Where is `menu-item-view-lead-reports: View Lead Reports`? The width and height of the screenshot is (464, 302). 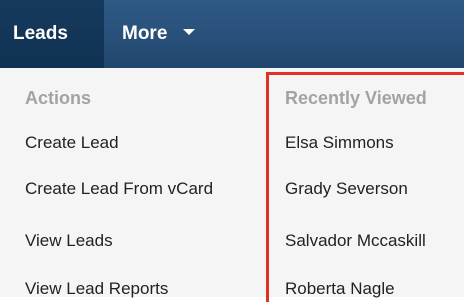
menu-item-view-lead-reports: View Lead Reports is located at coordinates (96, 289).